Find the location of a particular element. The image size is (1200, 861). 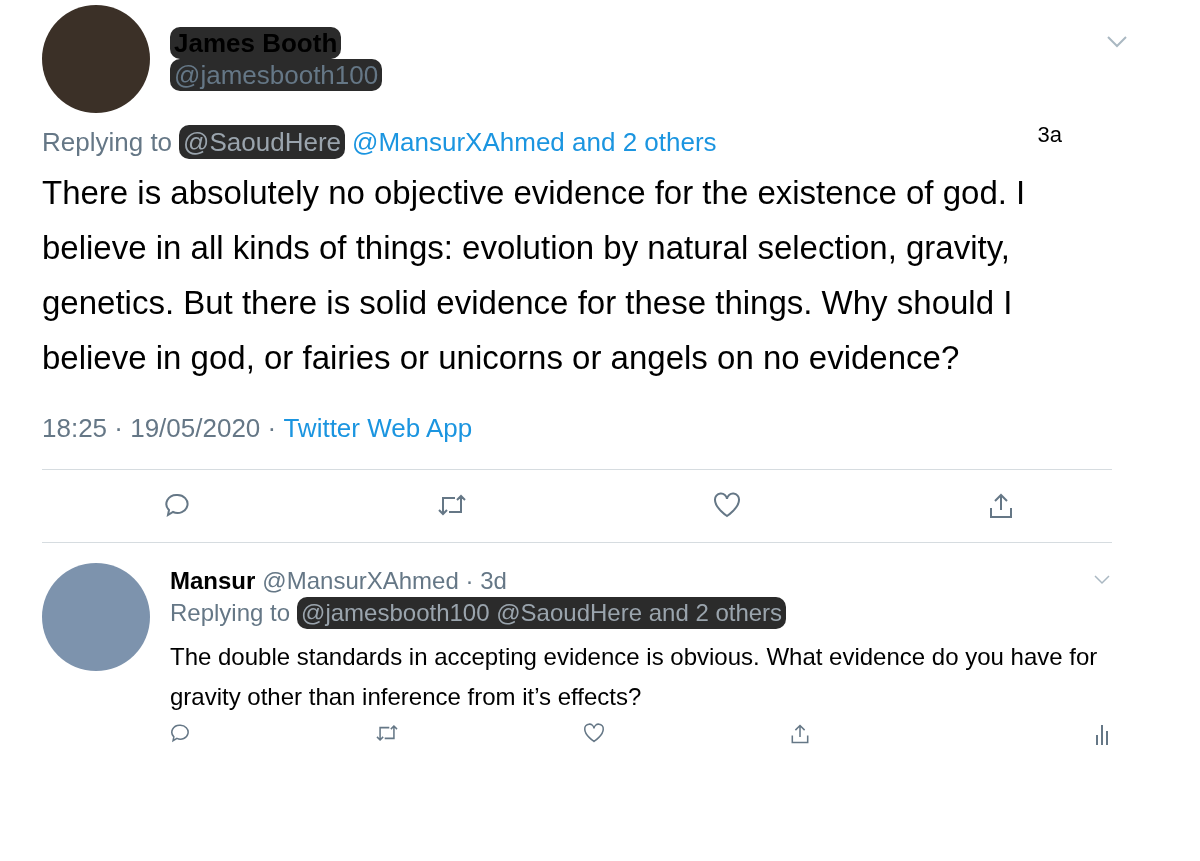

author-name: Mansur is located at coordinates (213, 581).